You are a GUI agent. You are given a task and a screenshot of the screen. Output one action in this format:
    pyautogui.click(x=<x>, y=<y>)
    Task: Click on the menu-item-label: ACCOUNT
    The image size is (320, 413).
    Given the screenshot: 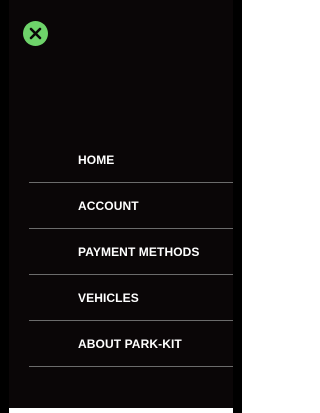 What is the action you would take?
    pyautogui.click(x=108, y=206)
    